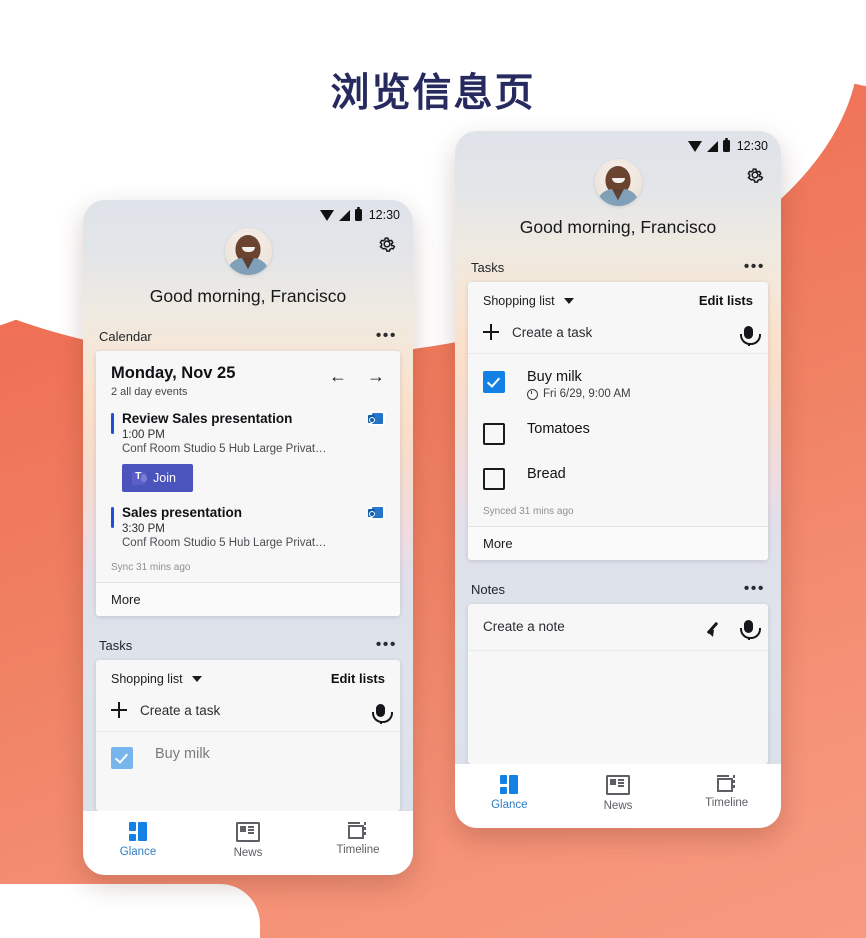  Describe the element at coordinates (143, 435) in the screenshot. I see `event-time: 1:00 PM` at that location.